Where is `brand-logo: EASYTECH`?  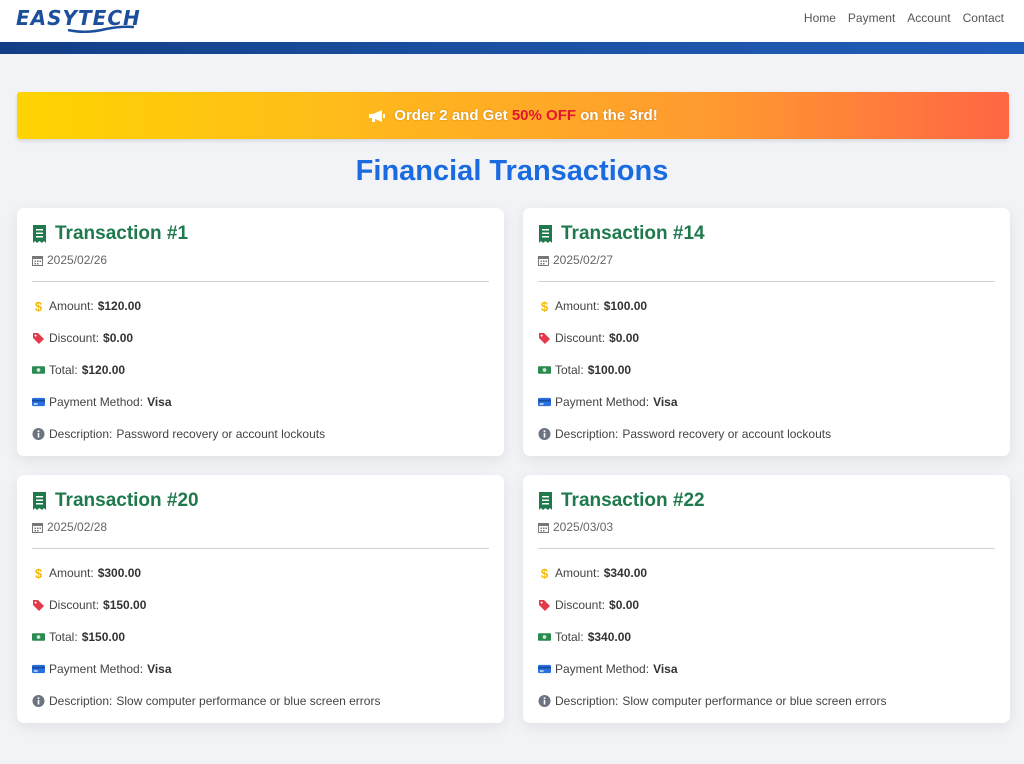
brand-logo: EASYTECH is located at coordinates (78, 18).